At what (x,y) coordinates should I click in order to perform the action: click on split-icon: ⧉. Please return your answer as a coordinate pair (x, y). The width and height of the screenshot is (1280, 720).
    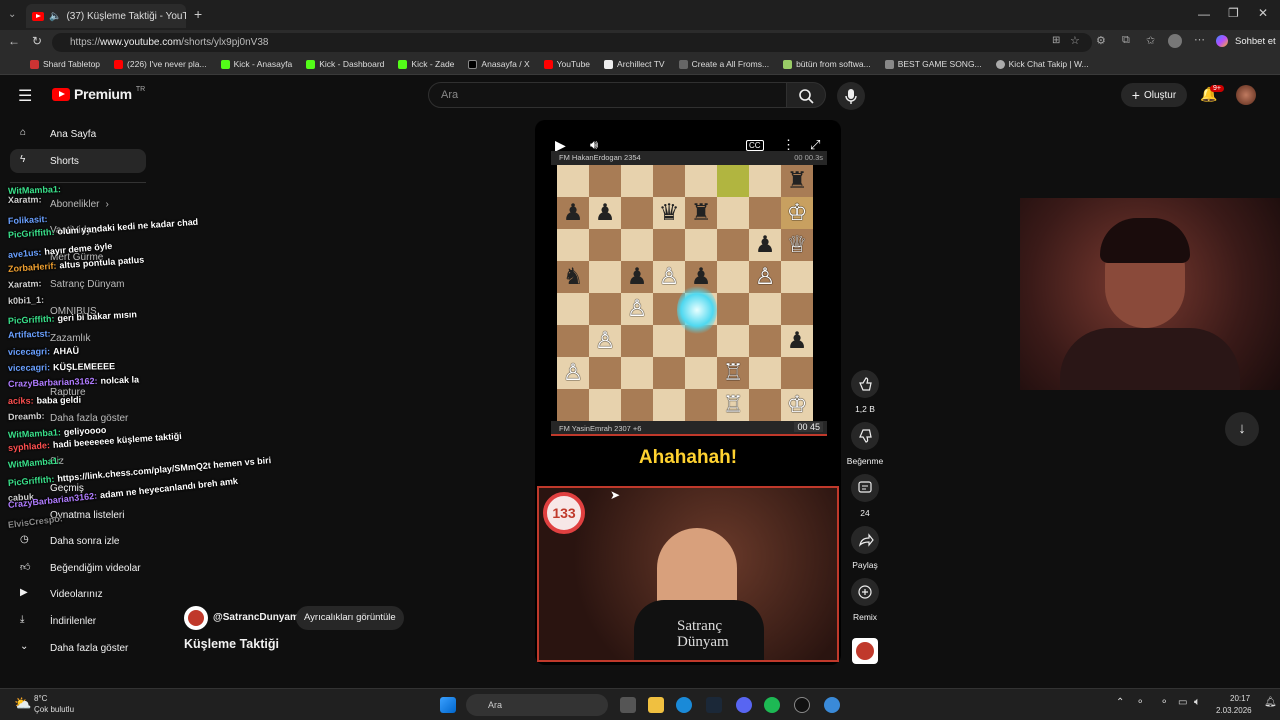
    Looking at the image, I should click on (1126, 40).